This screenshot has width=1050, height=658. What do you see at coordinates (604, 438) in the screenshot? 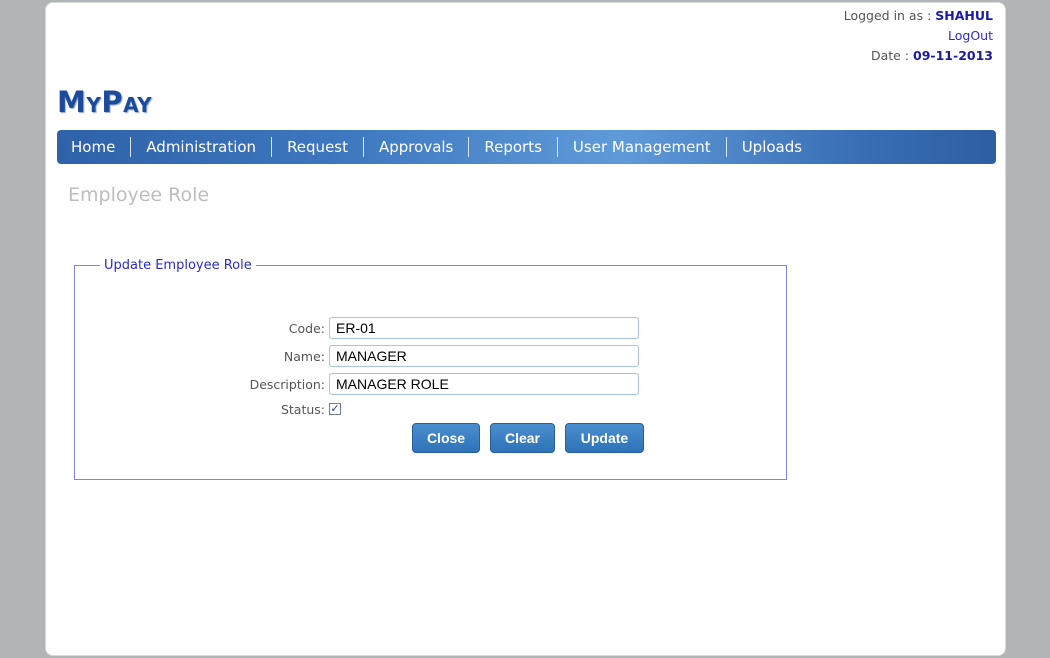
I see `update-button: Update` at bounding box center [604, 438].